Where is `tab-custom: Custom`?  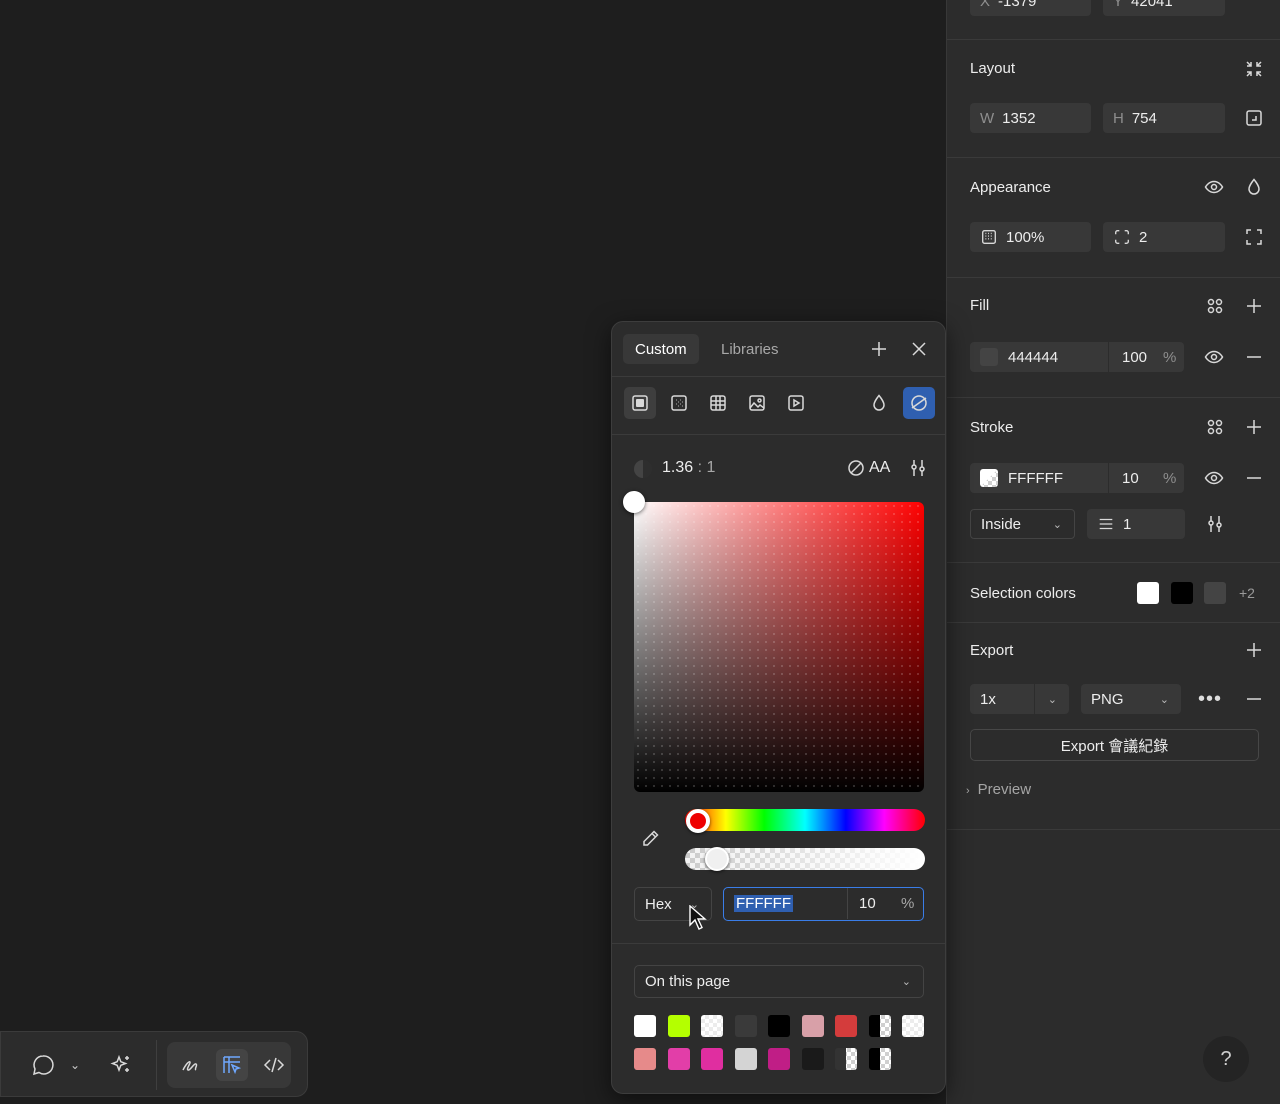
tab-custom: Custom is located at coordinates (661, 349).